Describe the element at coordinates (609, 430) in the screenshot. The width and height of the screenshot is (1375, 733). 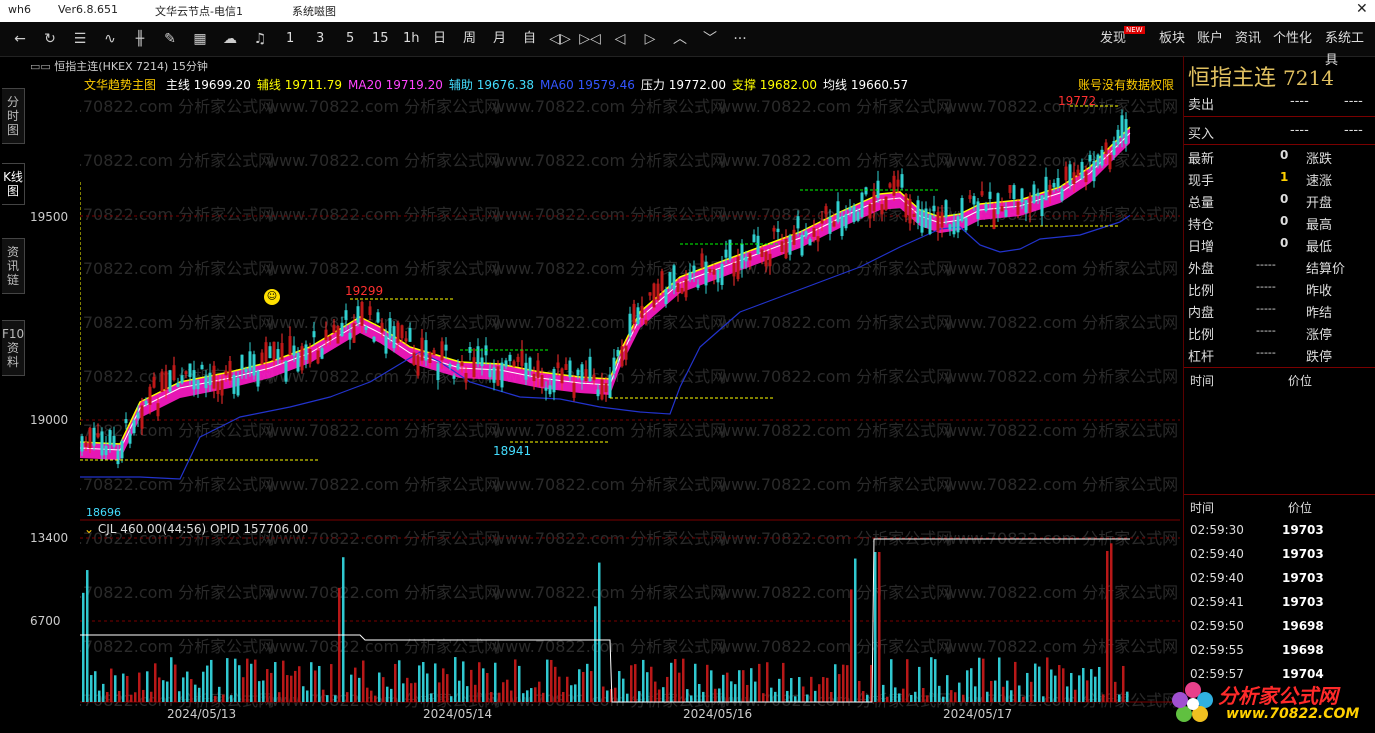
I see `watermark-text: www.70822.com 分析家公式网` at that location.